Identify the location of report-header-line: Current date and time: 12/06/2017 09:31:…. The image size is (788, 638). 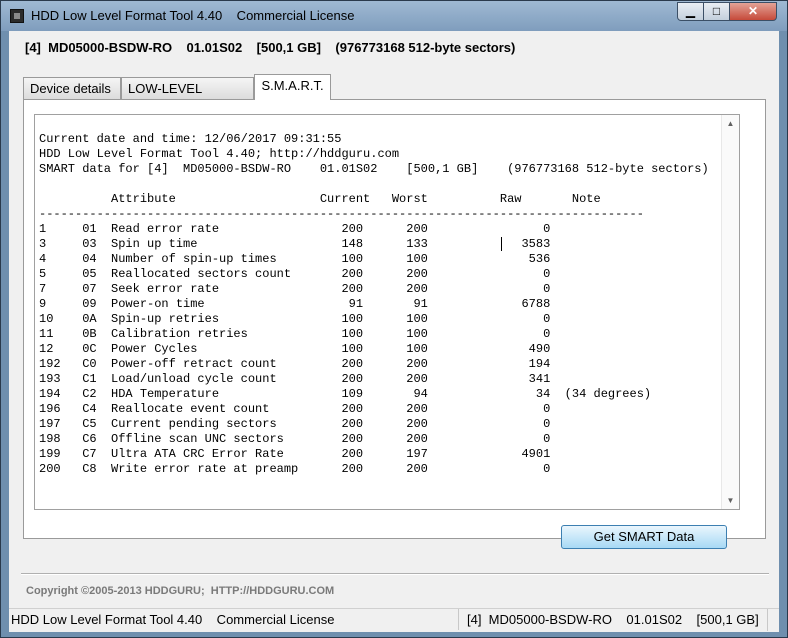
(190, 139).